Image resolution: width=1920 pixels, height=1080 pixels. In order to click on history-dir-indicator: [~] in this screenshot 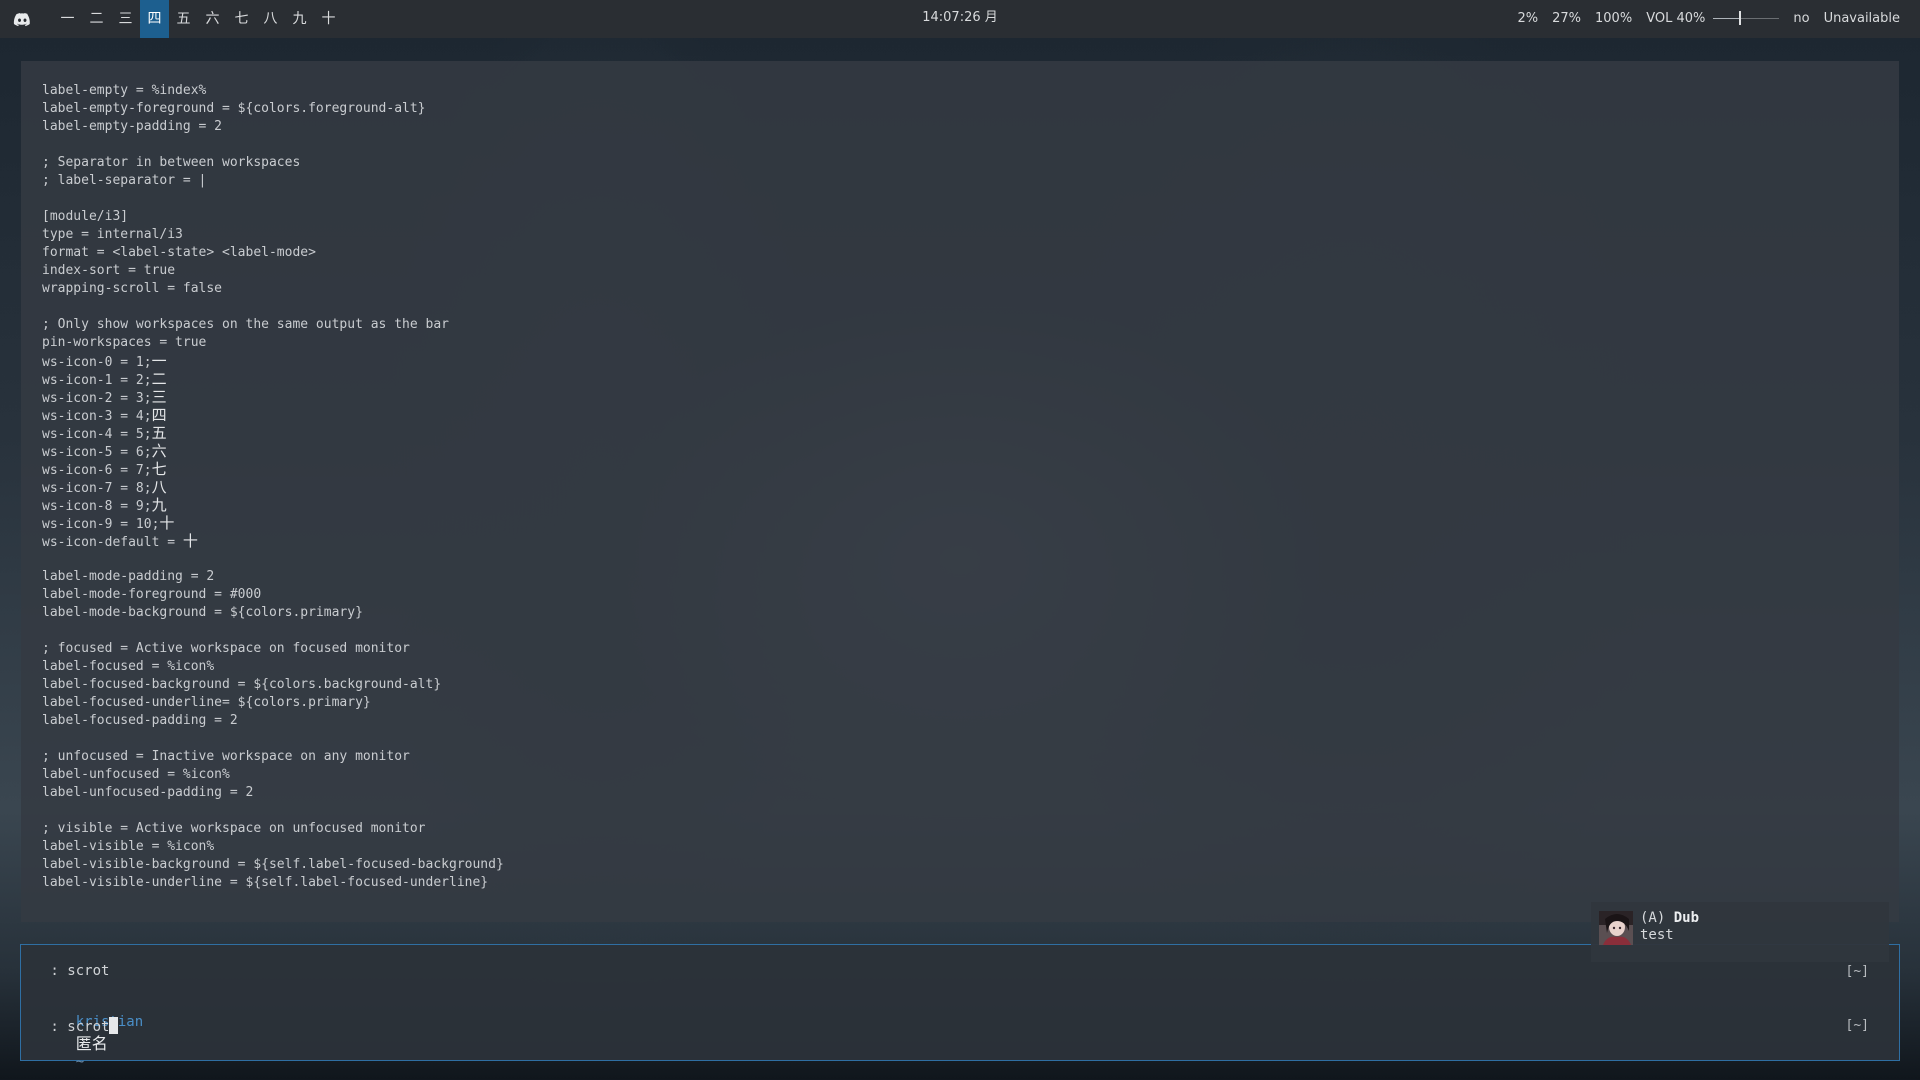, I will do `click(1857, 971)`.